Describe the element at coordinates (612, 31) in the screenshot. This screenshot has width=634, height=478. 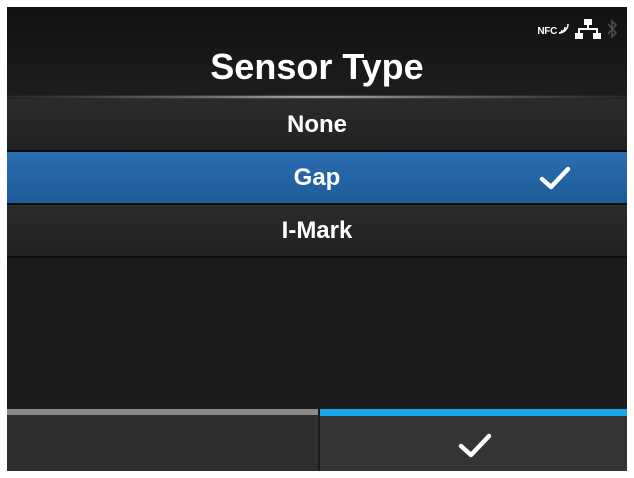
I see `bluetooth-icon` at that location.